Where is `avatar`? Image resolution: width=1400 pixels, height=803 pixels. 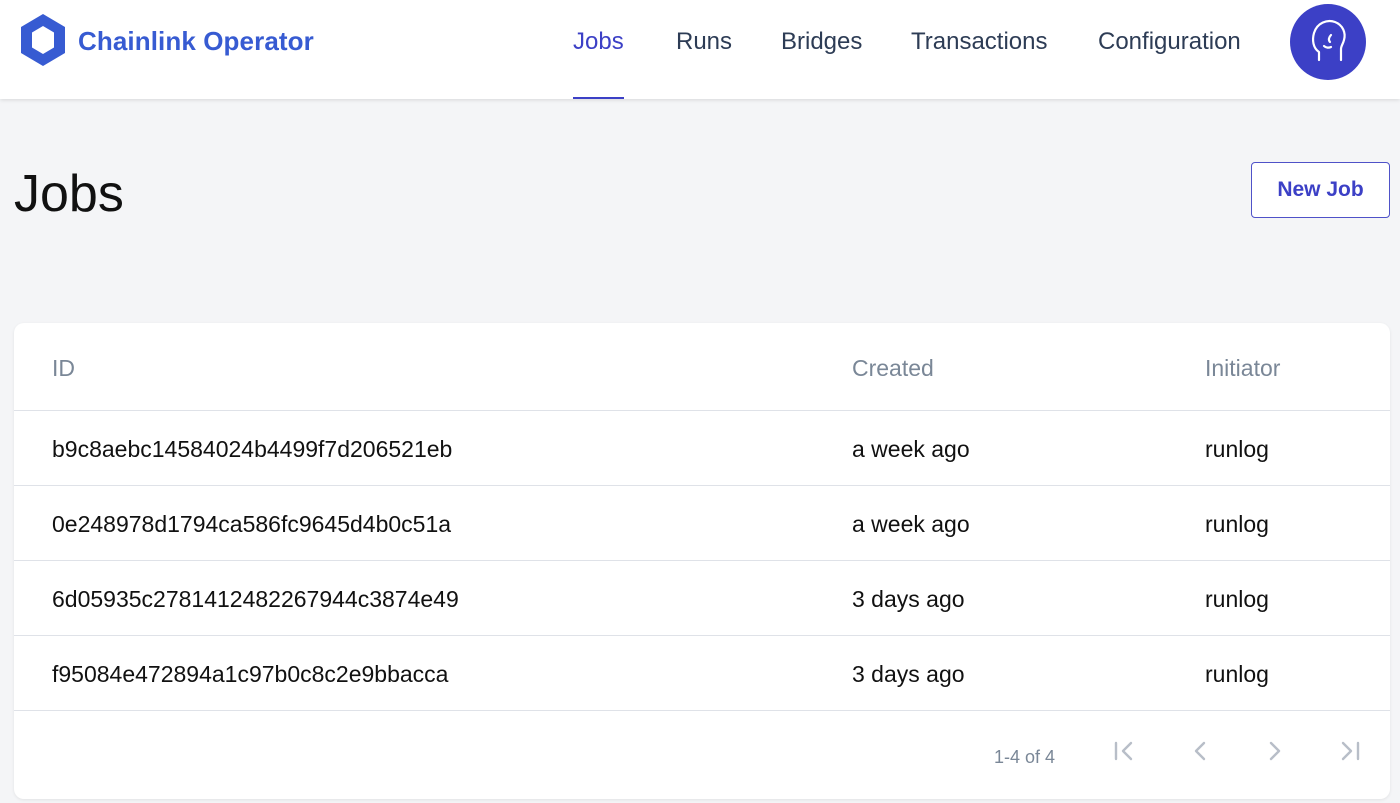
avatar is located at coordinates (1328, 42).